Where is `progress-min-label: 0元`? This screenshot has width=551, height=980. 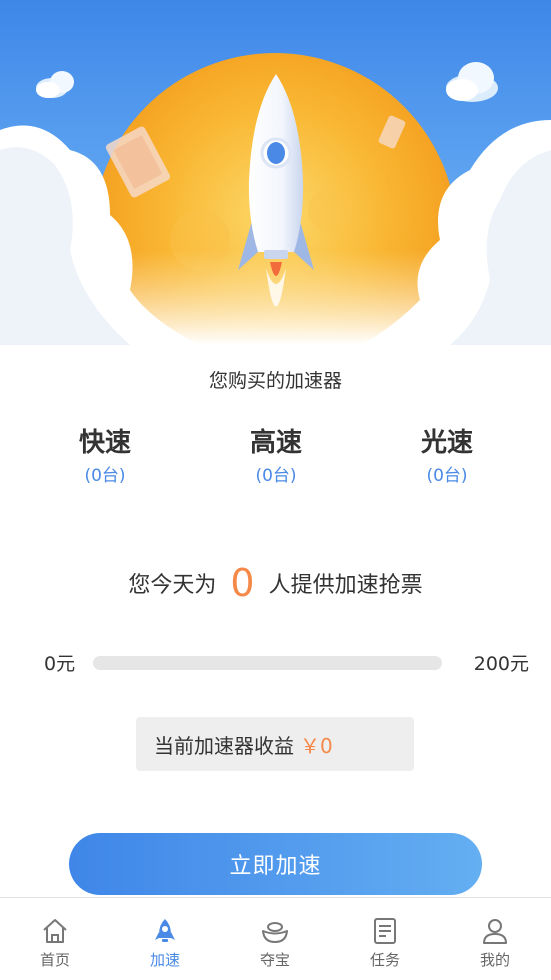
progress-min-label: 0元 is located at coordinates (60, 664).